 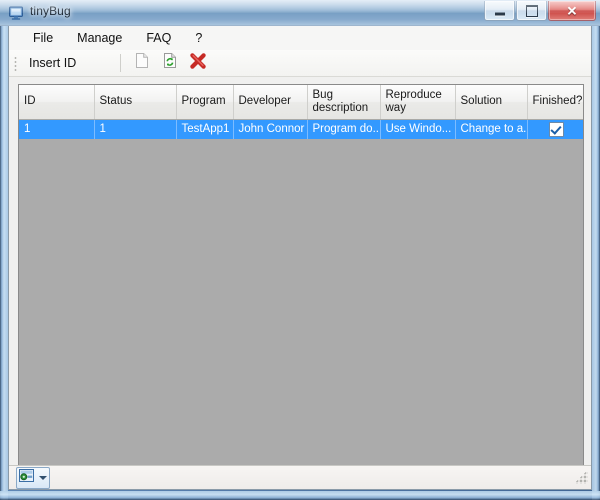 I want to click on window-border-bottom, so click(x=300, y=495).